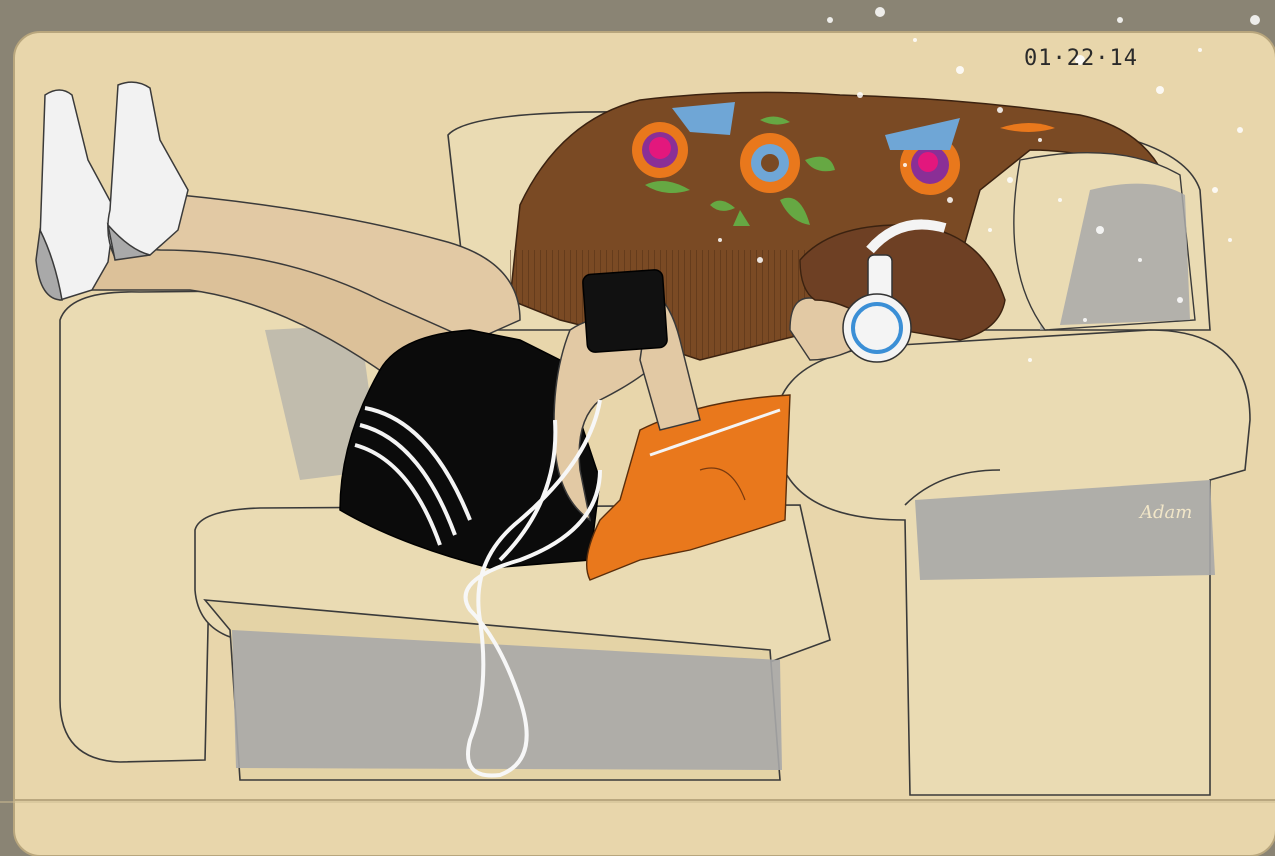 This screenshot has height=856, width=1275. What do you see at coordinates (1104, 241) in the screenshot?
I see `pillow` at bounding box center [1104, 241].